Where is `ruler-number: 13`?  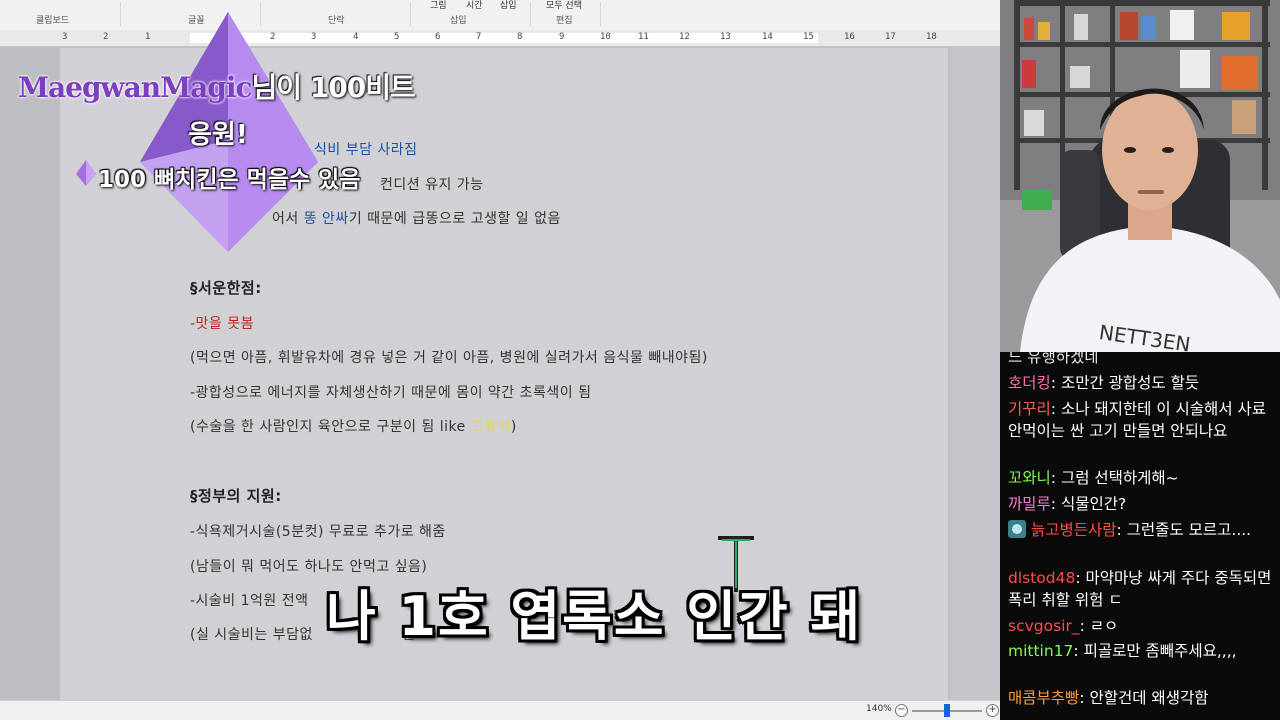
ruler-number: 13 is located at coordinates (725, 37).